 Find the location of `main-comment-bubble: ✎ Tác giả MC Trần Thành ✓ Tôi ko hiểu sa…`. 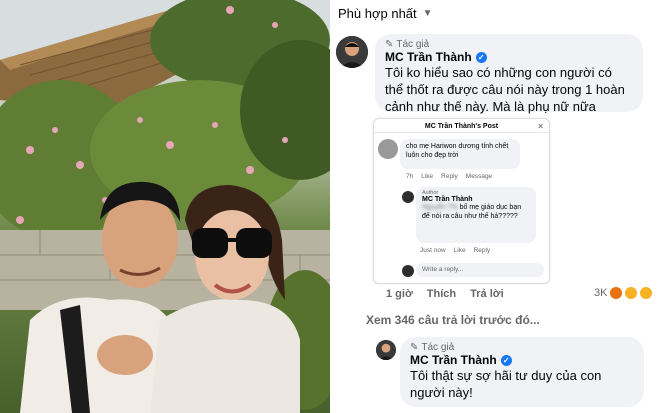

main-comment-bubble: ✎ Tác giả MC Trần Thành ✓ Tôi ko hiểu sa… is located at coordinates (509, 82).